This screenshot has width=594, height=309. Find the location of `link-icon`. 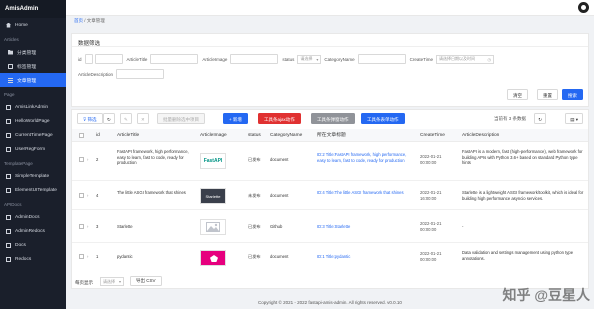

link-icon is located at coordinates (8, 107).